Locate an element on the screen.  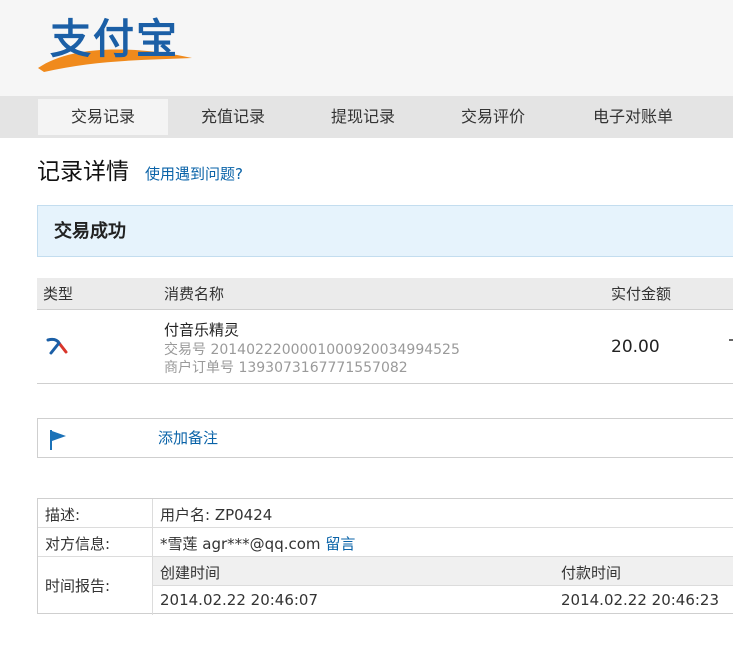
time-report-label: 时间报告: is located at coordinates (78, 586).